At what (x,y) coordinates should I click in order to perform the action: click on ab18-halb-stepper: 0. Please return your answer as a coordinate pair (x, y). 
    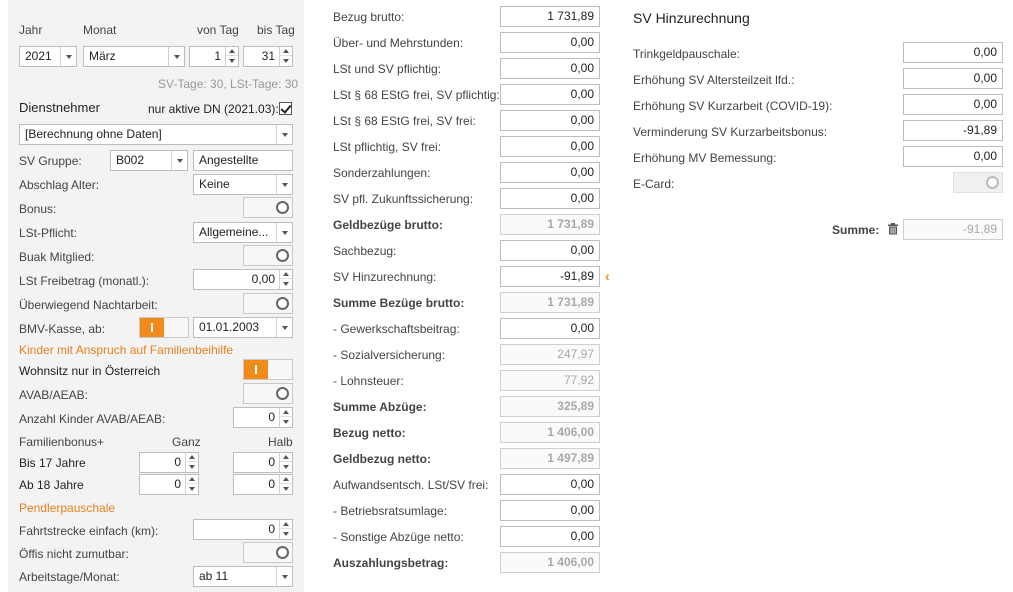
    Looking at the image, I should click on (263, 484).